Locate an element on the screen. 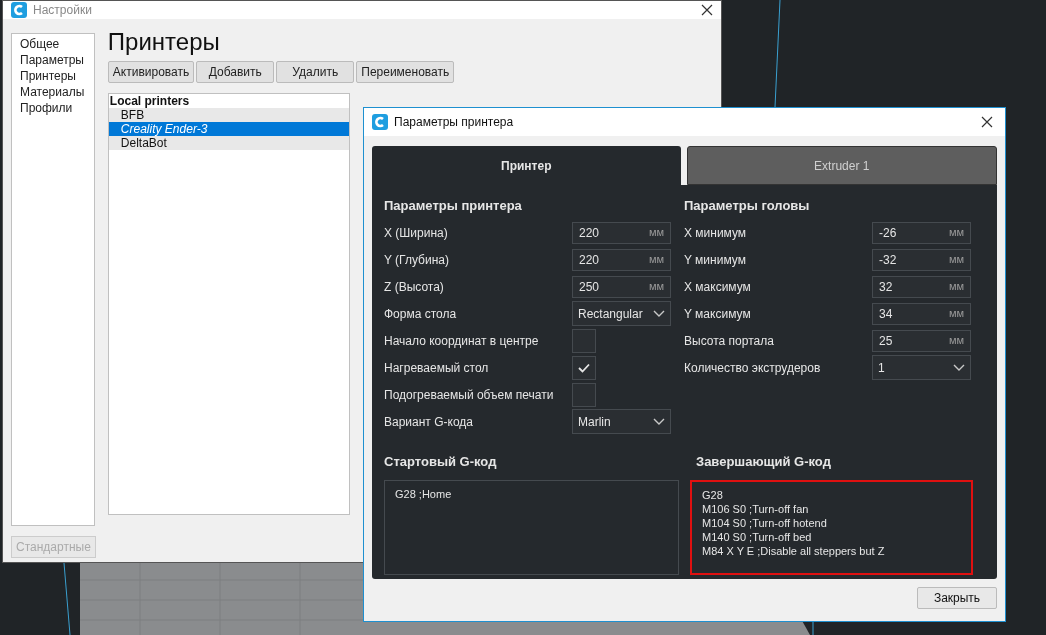 This screenshot has width=1046, height=635. section-title: Параметры головы is located at coordinates (747, 206).